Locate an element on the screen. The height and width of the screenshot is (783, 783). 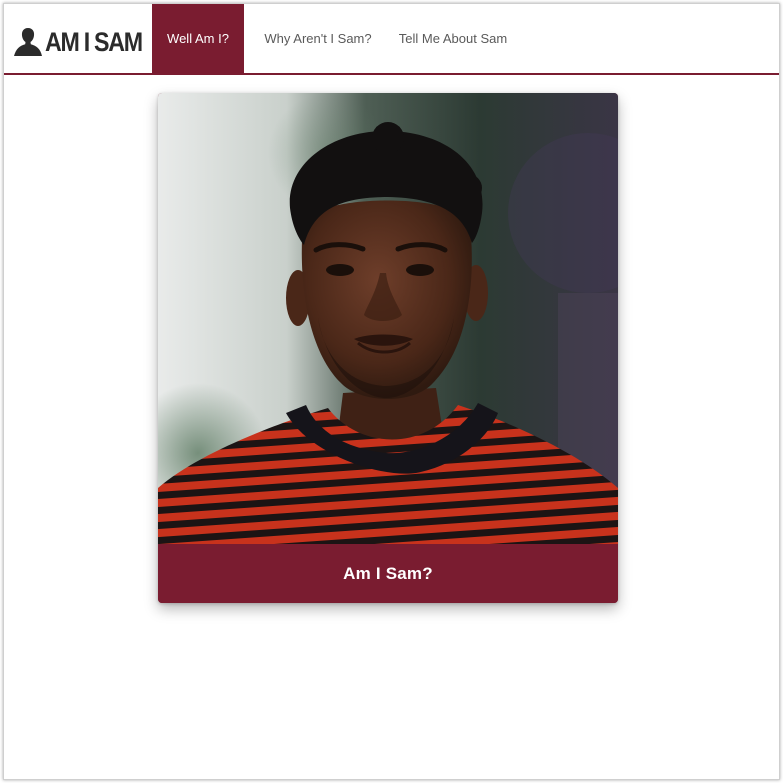
am-i-sam-button: Am I Sam? is located at coordinates (388, 573).